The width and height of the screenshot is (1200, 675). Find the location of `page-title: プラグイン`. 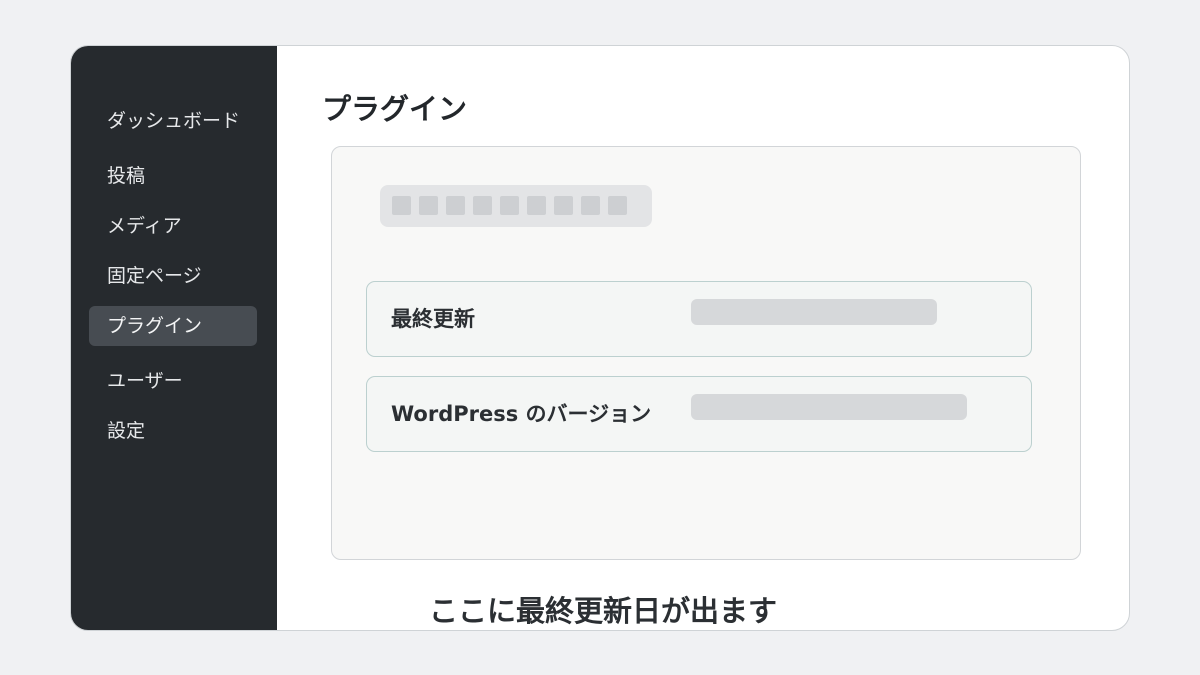

page-title: プラグイン is located at coordinates (395, 109).